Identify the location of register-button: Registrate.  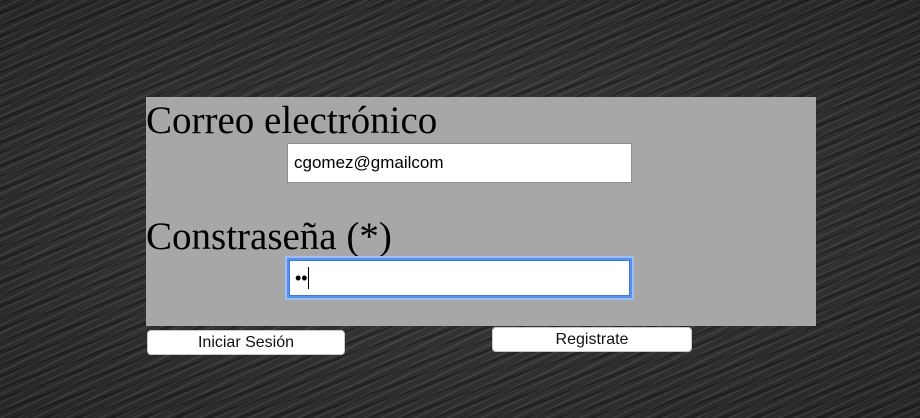
(592, 339).